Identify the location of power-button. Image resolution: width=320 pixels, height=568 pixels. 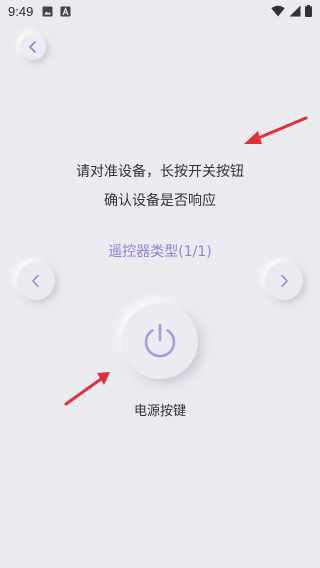
(160, 341).